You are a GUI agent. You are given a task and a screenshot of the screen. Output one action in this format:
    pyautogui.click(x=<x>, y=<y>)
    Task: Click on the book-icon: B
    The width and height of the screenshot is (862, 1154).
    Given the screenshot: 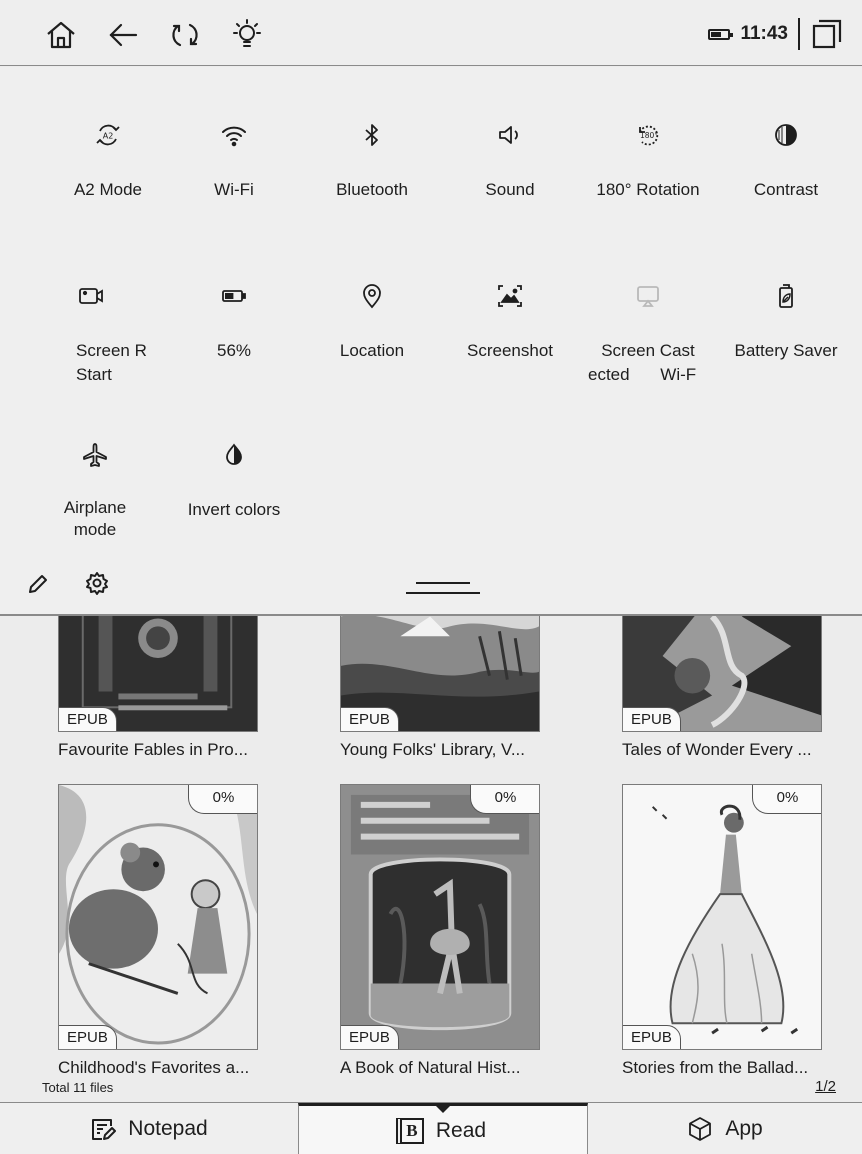 What is the action you would take?
    pyautogui.click(x=411, y=1130)
    